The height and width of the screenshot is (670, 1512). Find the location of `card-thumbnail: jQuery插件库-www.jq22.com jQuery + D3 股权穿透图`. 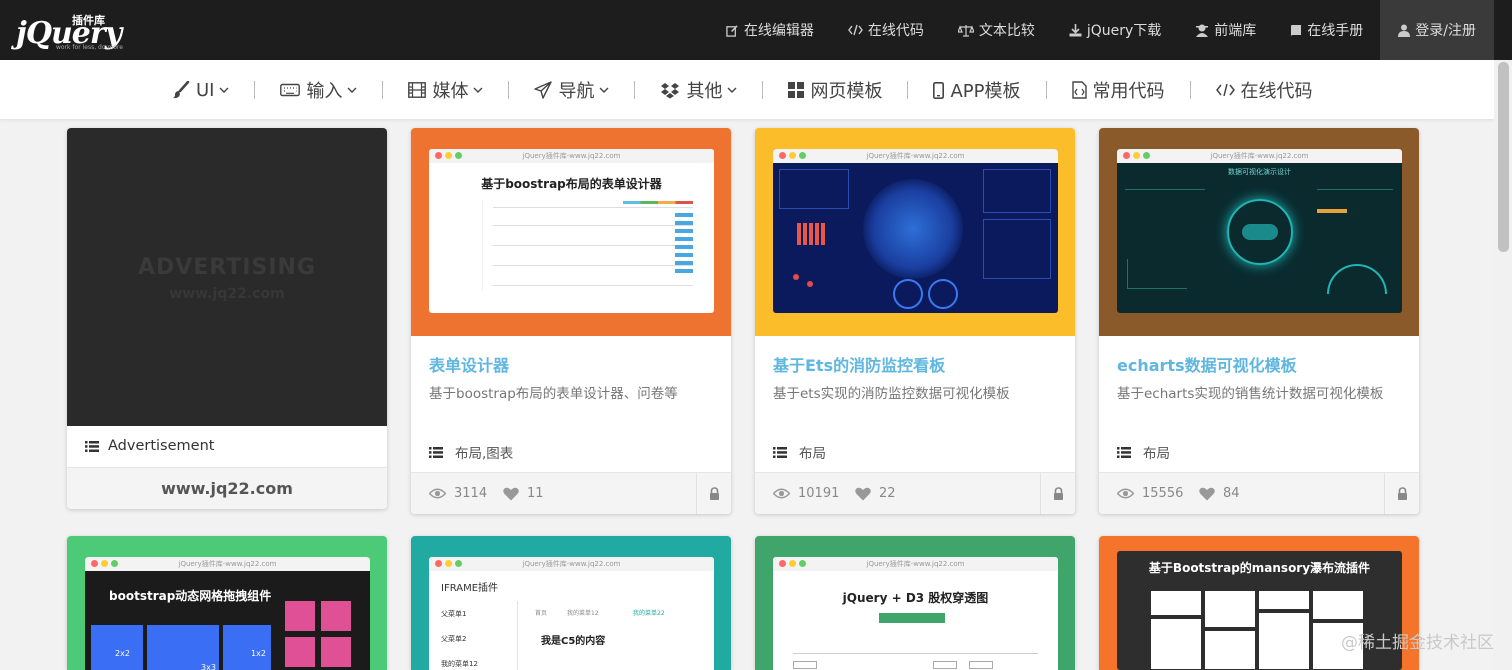

card-thumbnail: jQuery插件库-www.jq22.com jQuery + D3 股权穿透图 is located at coordinates (915, 603).